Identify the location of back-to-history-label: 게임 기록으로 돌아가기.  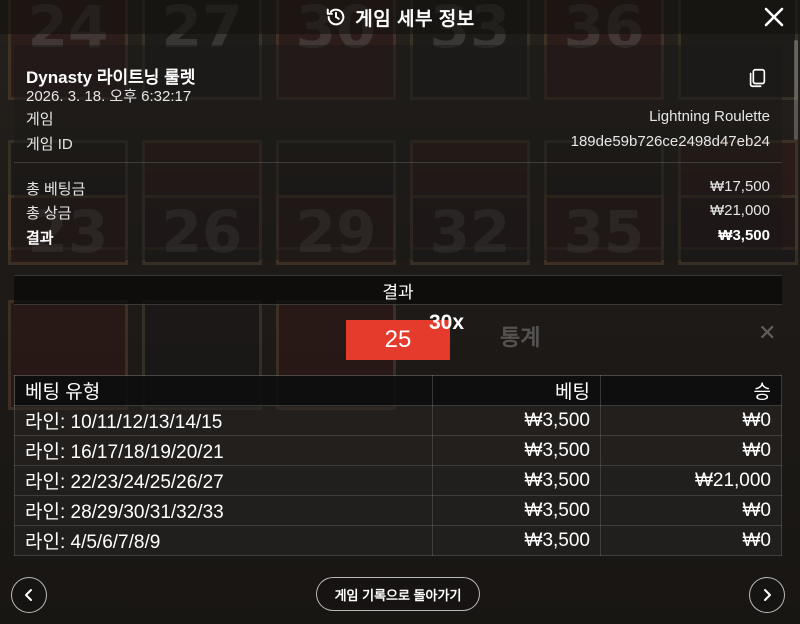
(398, 595).